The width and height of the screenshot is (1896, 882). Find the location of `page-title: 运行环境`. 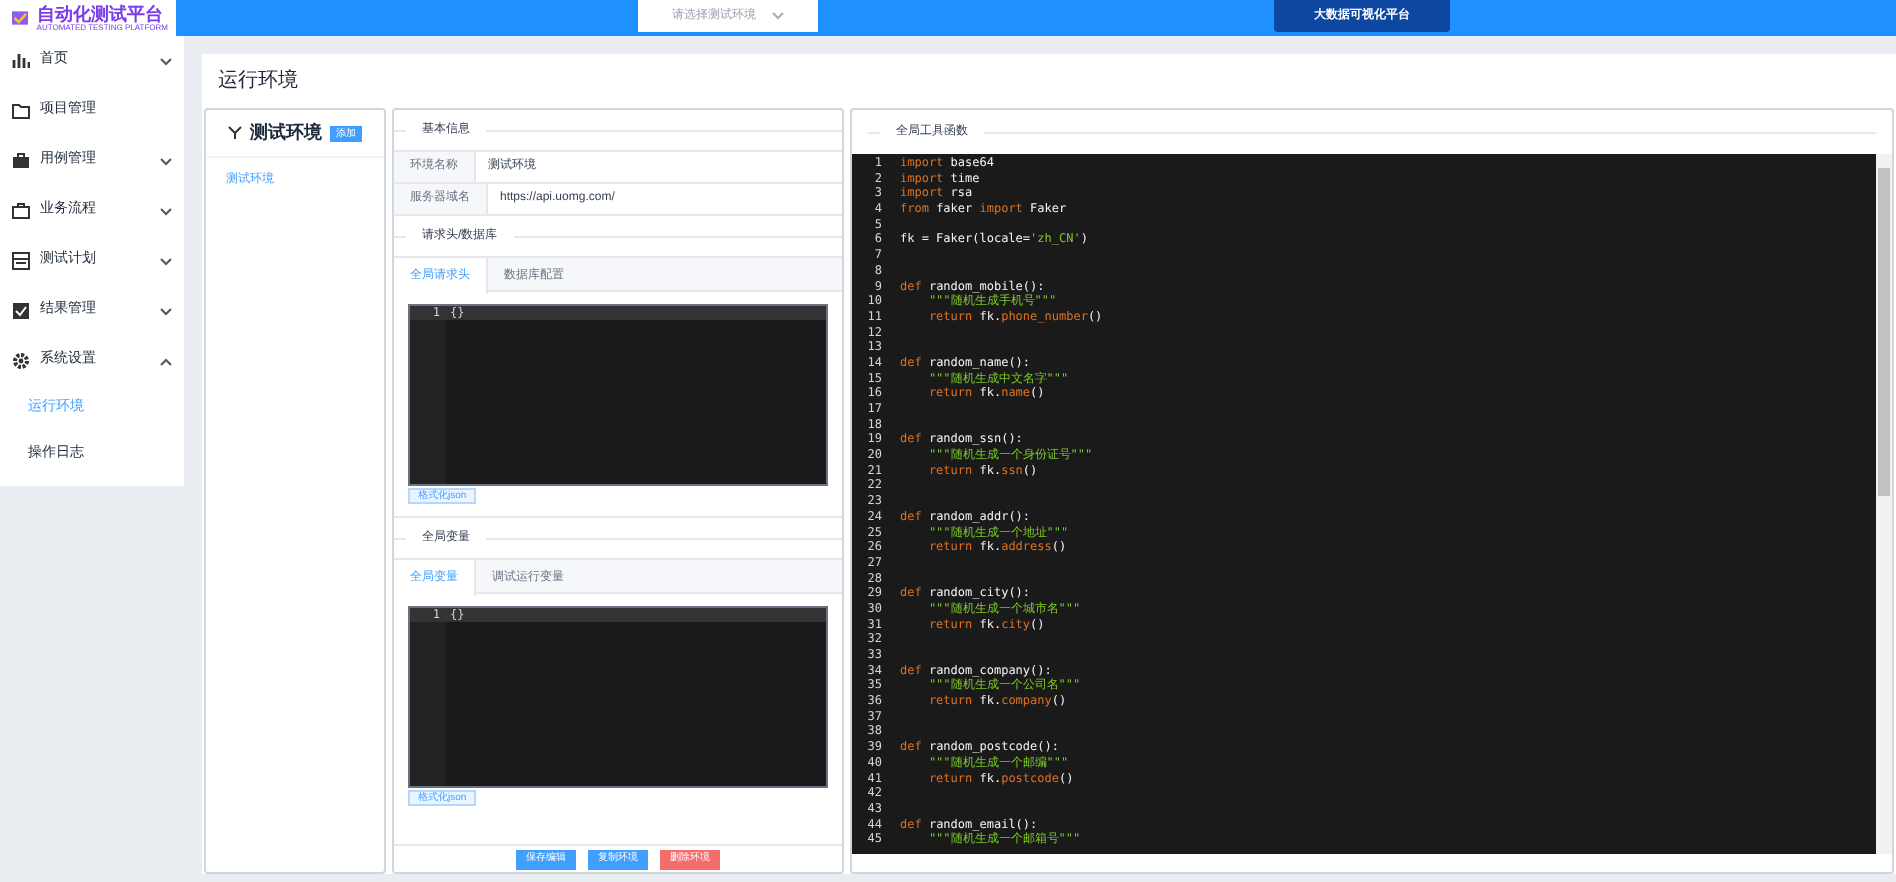

page-title: 运行环境 is located at coordinates (258, 81).